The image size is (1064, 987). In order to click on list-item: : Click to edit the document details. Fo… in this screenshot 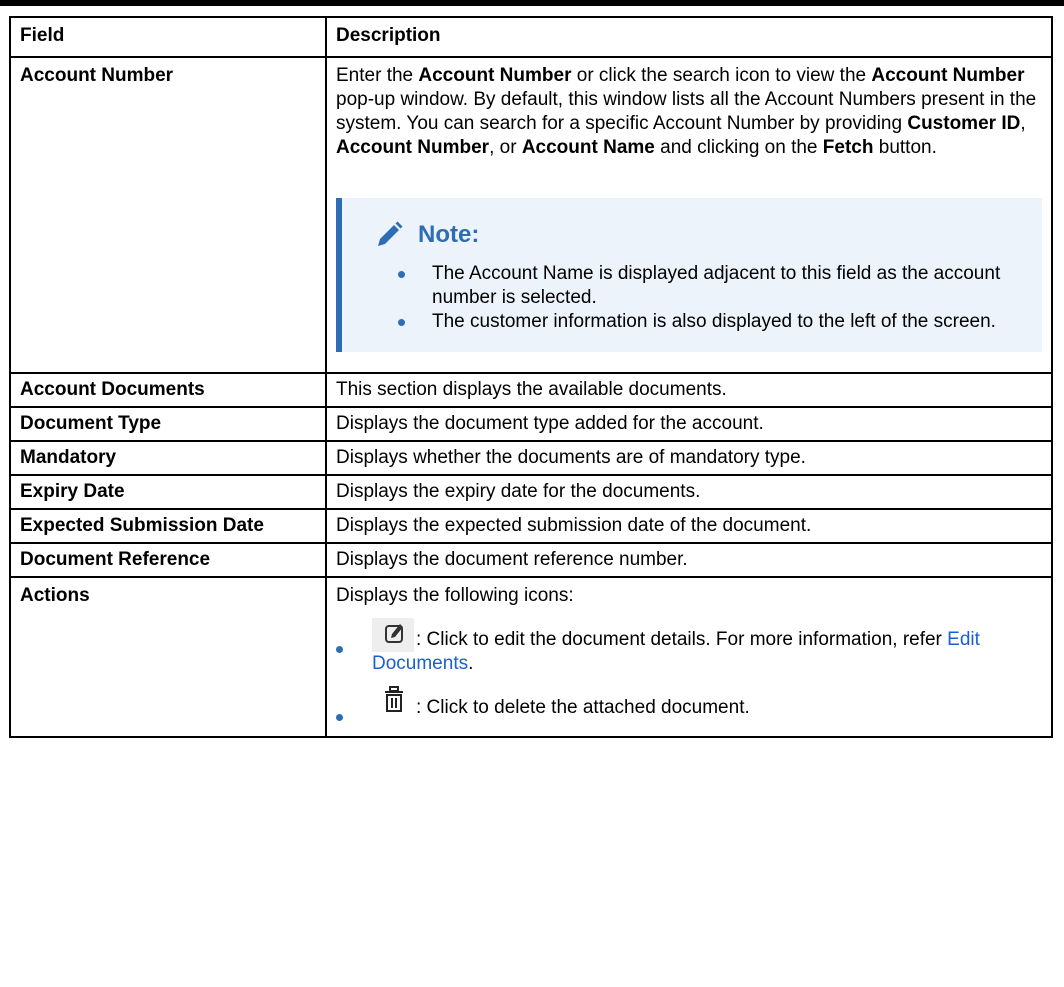, I will do `click(689, 647)`.